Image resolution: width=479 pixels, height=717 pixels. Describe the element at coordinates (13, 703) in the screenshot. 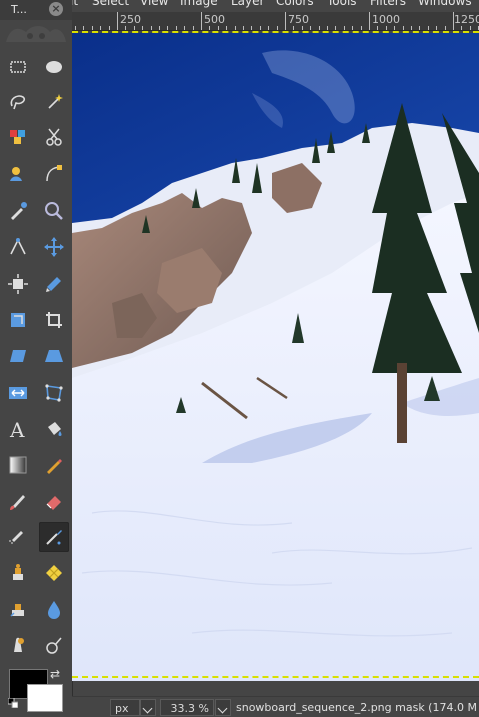

I see `reset-colors-icon` at that location.